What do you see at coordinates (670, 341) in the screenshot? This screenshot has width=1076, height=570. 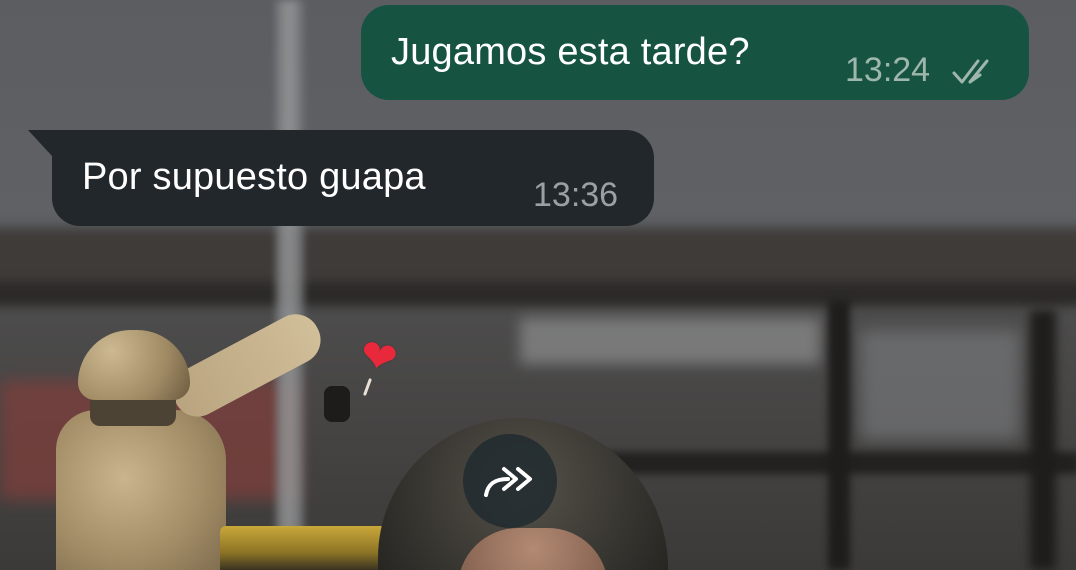 I see `background-sign` at bounding box center [670, 341].